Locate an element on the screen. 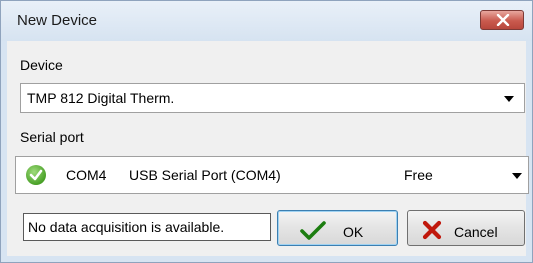 The width and height of the screenshot is (533, 263). port-description: USB Serial Port (COM4) is located at coordinates (205, 175).